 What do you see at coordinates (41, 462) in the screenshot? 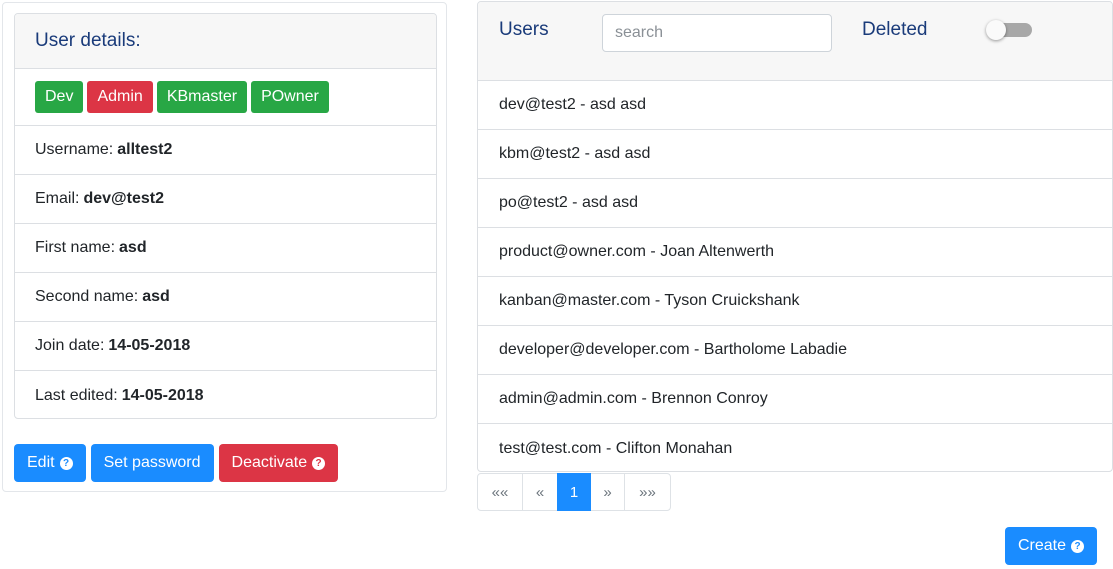
I see `edit-button-label: Edit` at bounding box center [41, 462].